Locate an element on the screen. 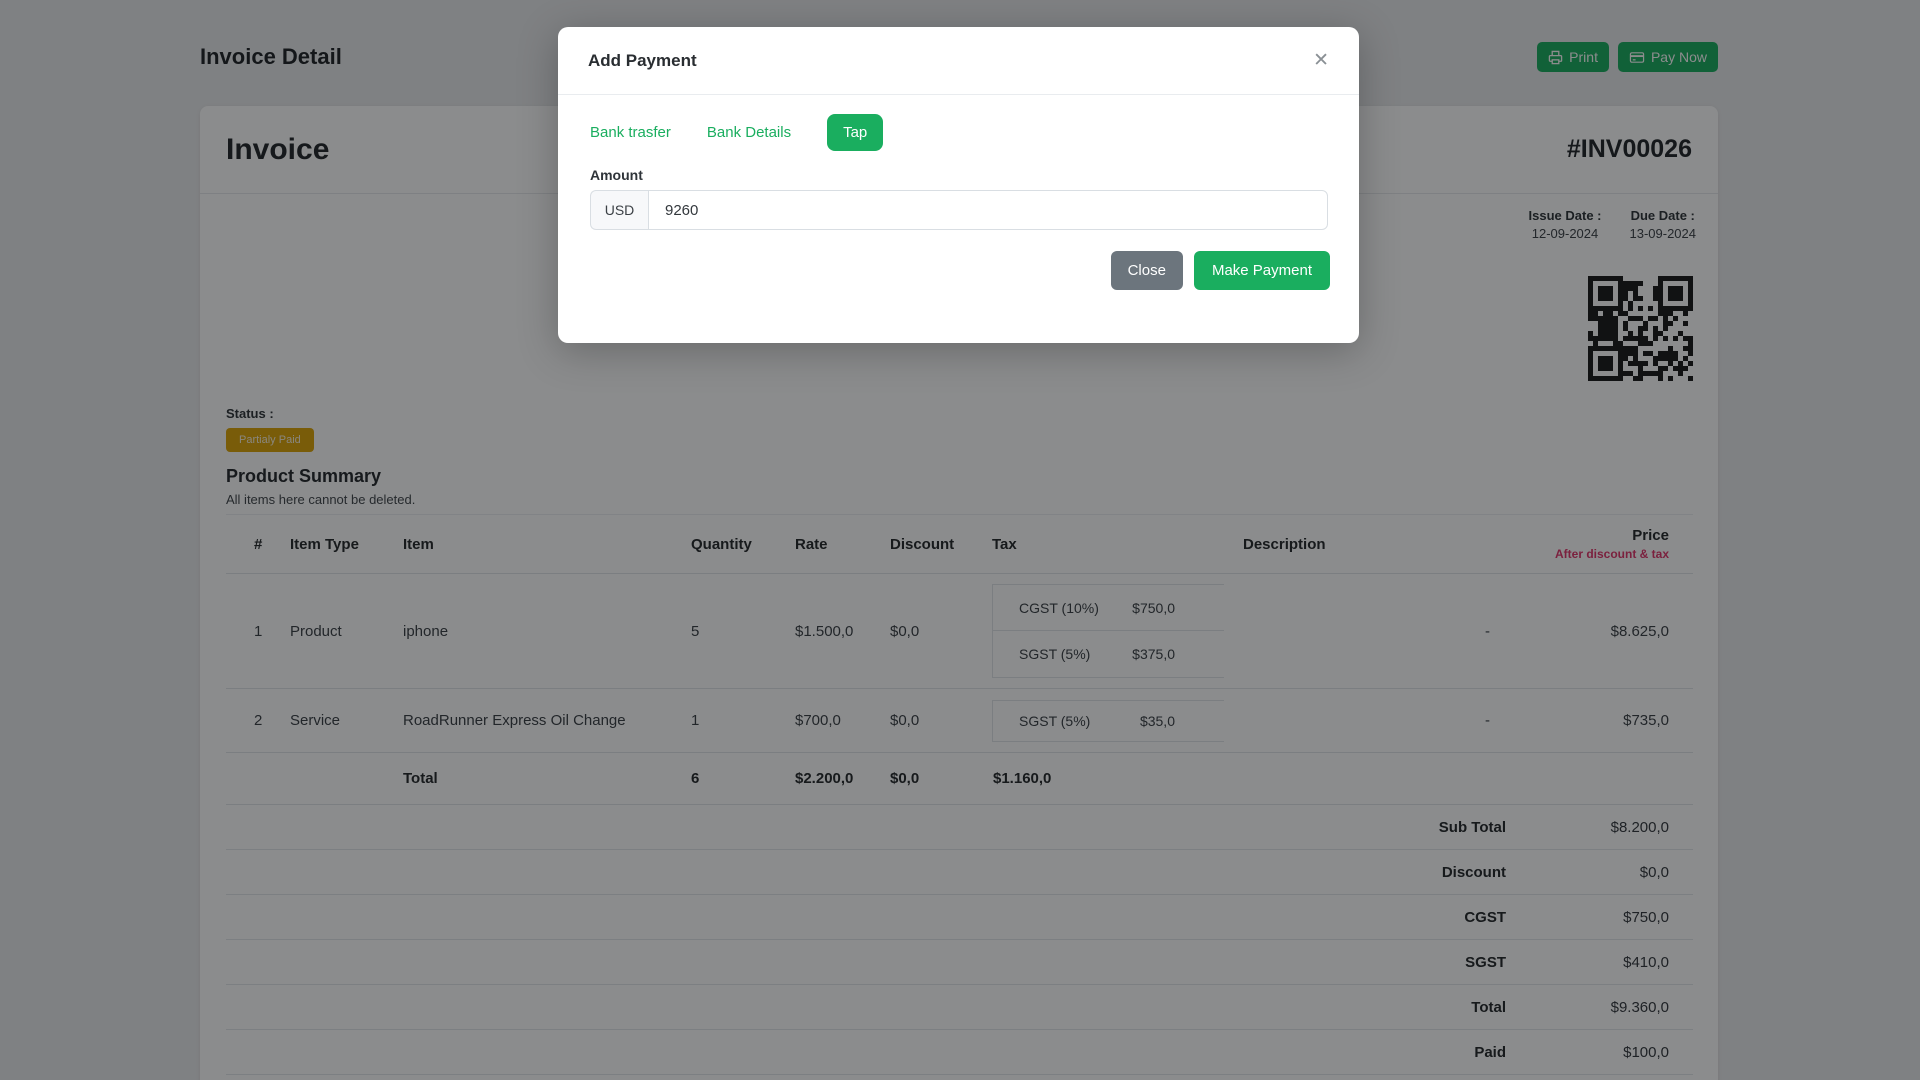  modal-title: Add Payment is located at coordinates (642, 60).